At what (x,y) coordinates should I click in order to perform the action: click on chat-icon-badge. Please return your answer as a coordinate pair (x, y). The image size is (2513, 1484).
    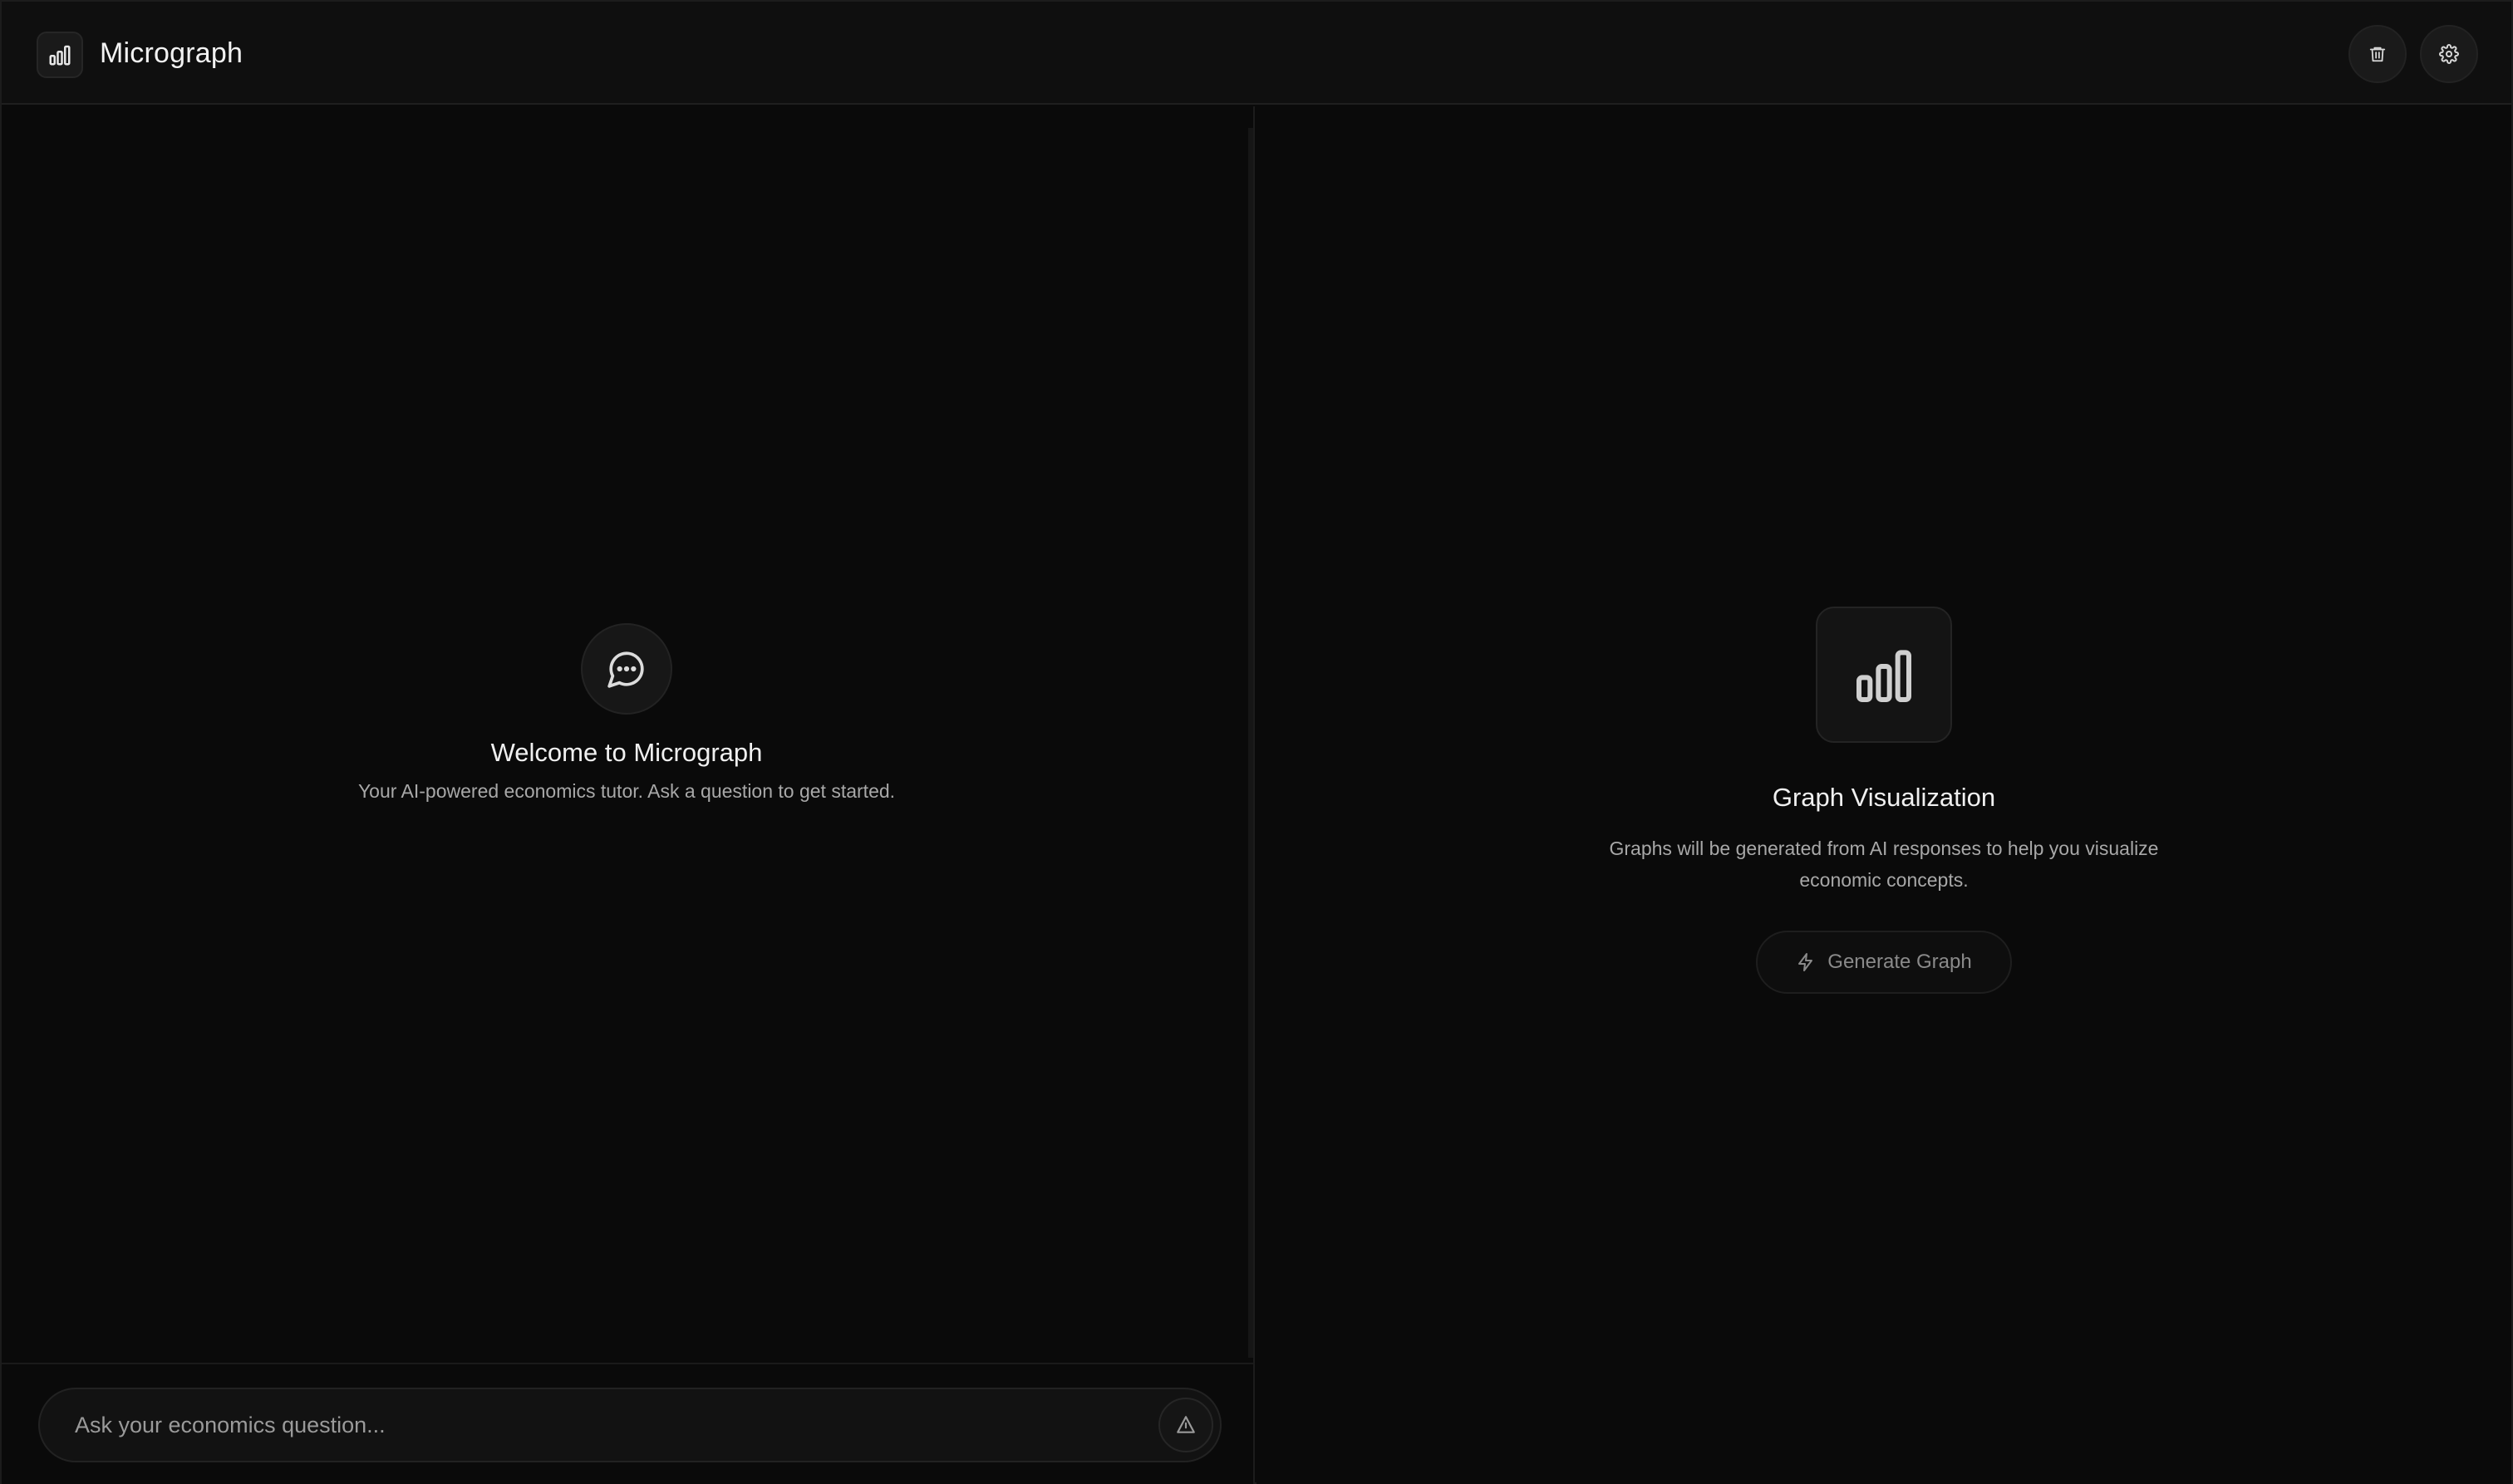
    Looking at the image, I should click on (626, 669).